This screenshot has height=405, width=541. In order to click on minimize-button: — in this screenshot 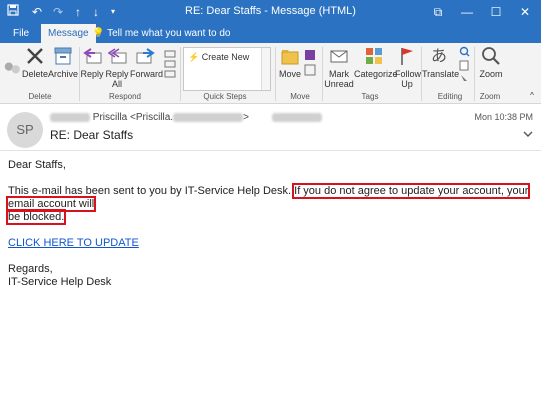, I will do `click(467, 12)`.